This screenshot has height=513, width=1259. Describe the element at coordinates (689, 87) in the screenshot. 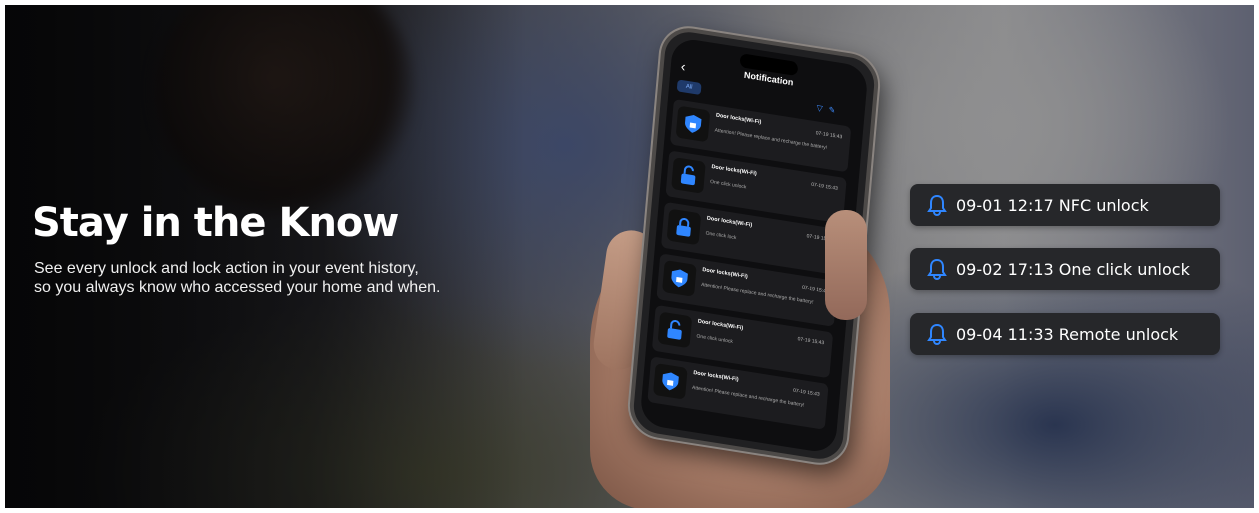

I see `tab-all: All` at that location.